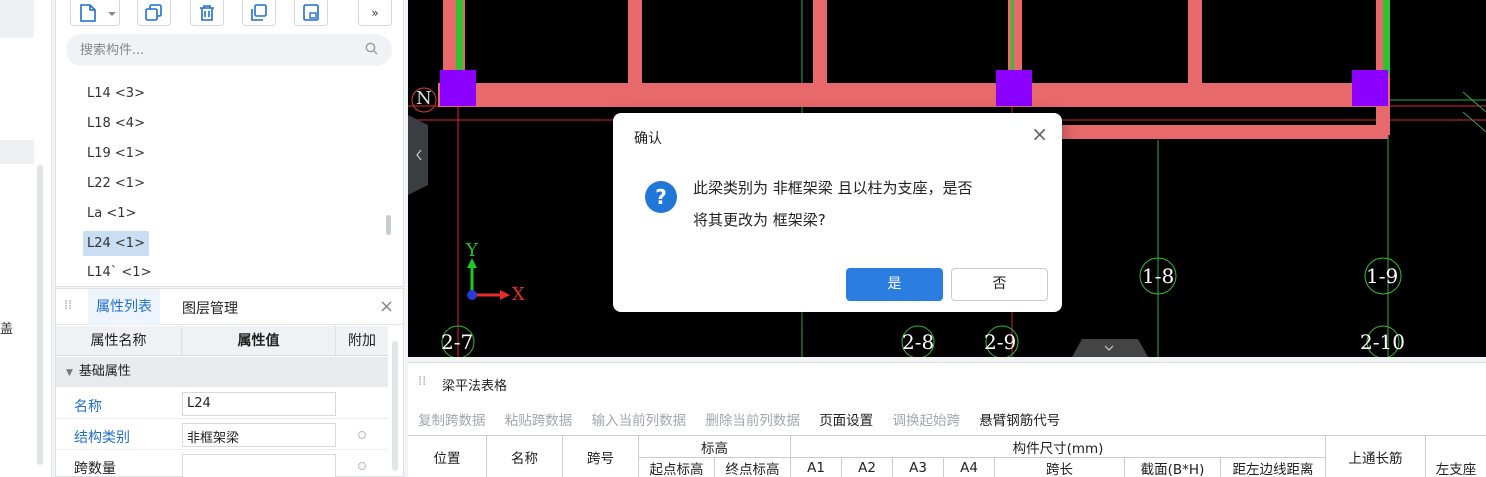 This screenshot has height=477, width=1486. Describe the element at coordinates (472, 250) in the screenshot. I see `y-axis-label: Y` at that location.